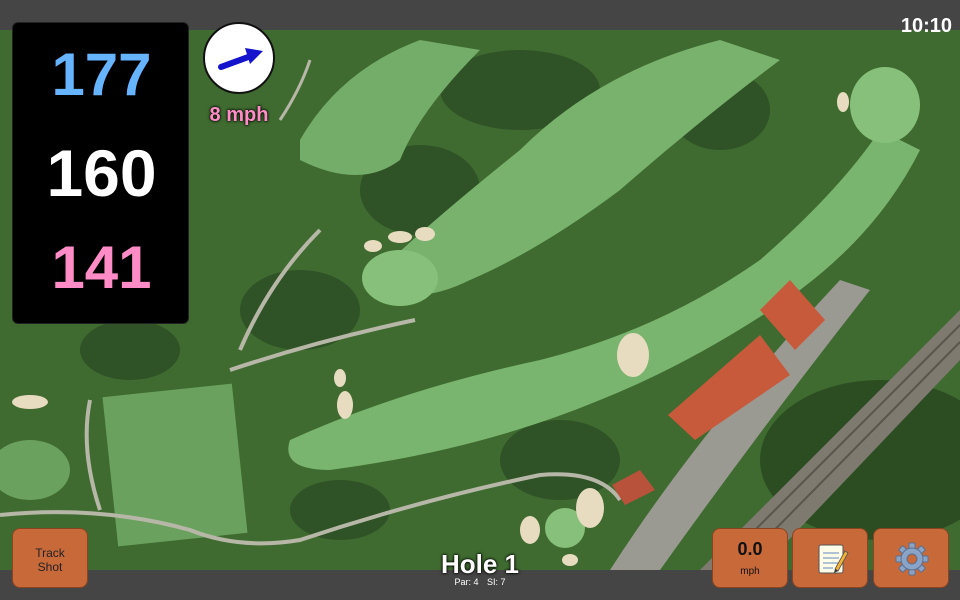 Image resolution: width=960 pixels, height=600 pixels. I want to click on clock: 10:10, so click(926, 26).